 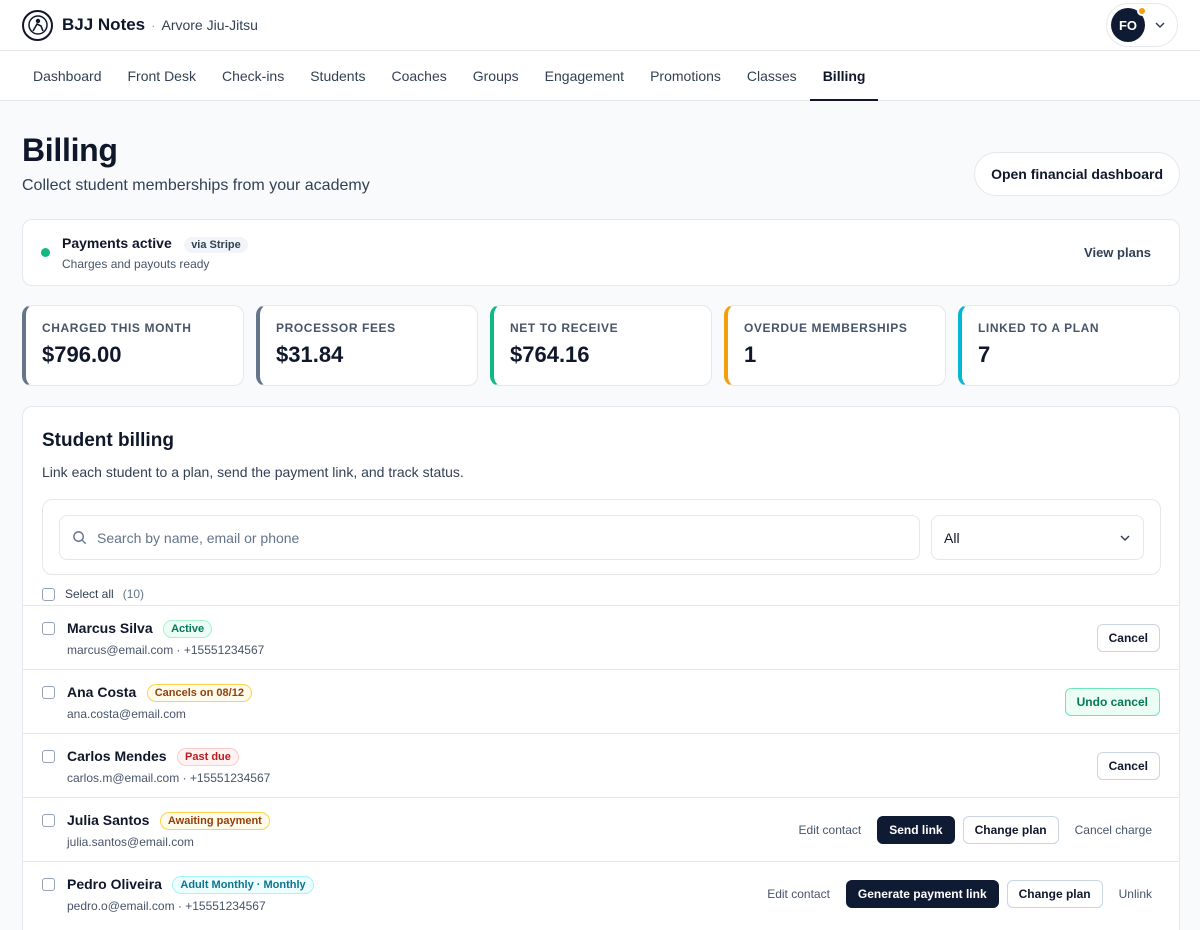 I want to click on select-all-checkbox, so click(x=48, y=594).